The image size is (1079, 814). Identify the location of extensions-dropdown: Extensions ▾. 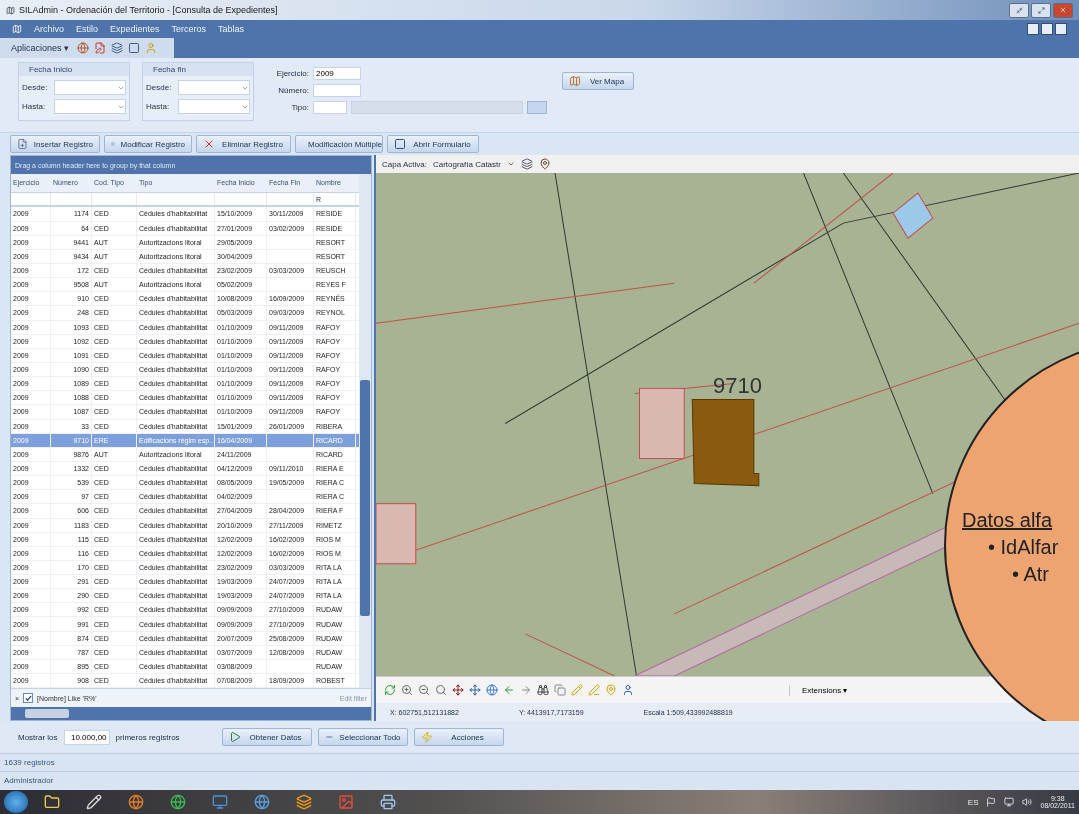
(821, 690).